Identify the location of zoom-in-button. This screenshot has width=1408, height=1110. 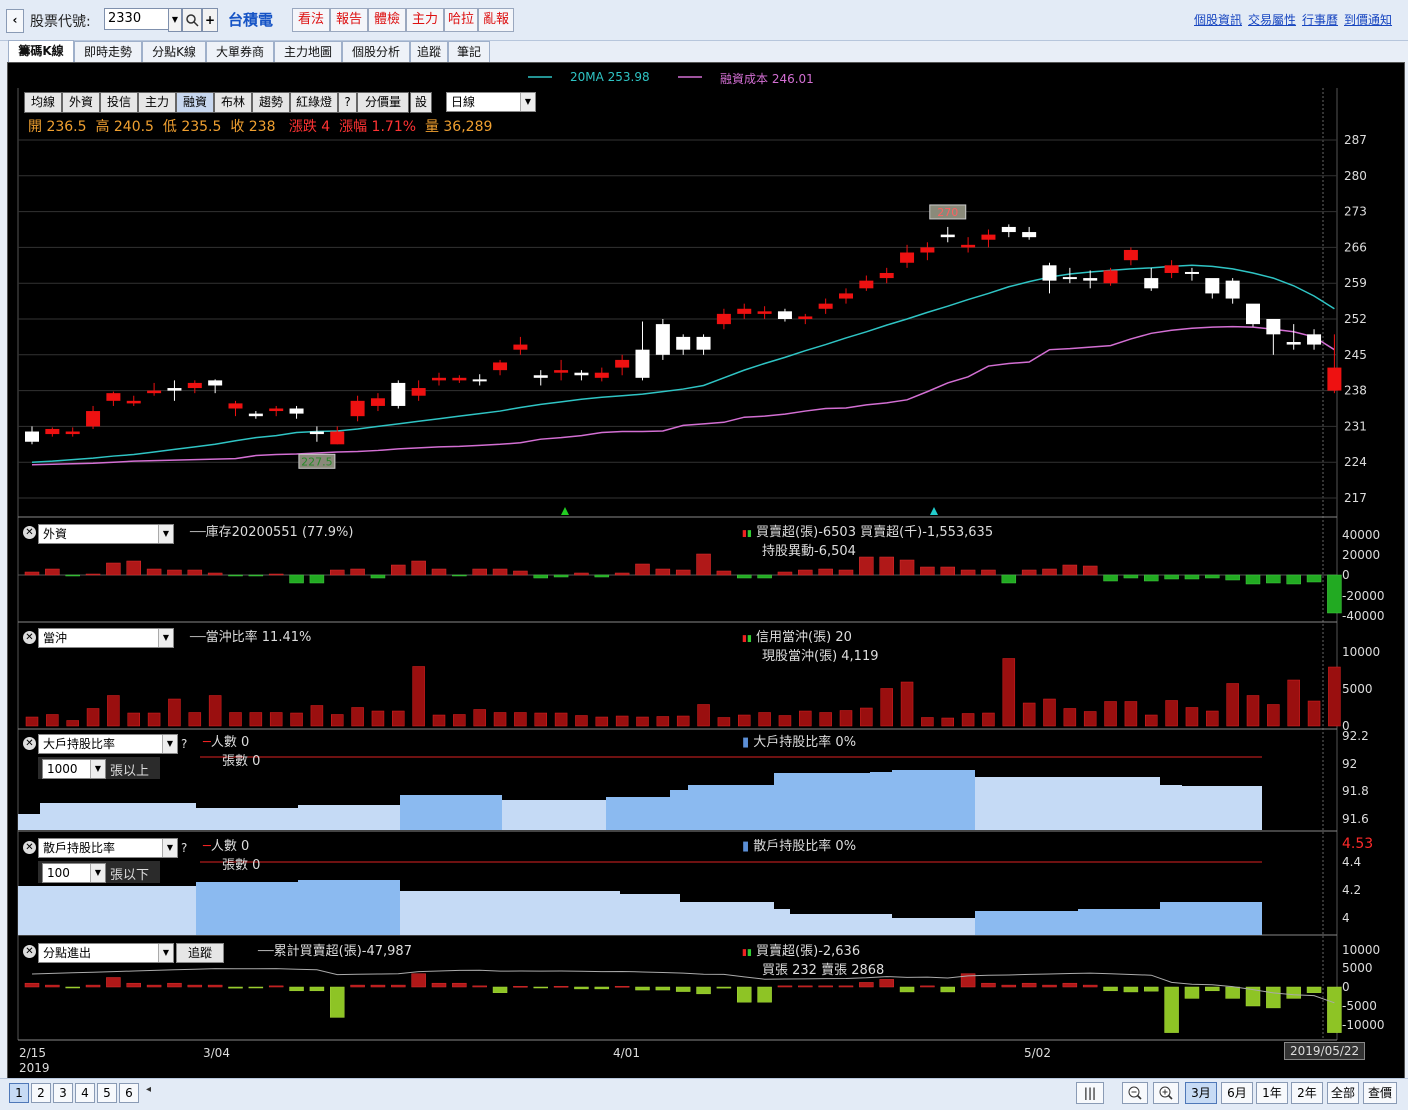
(1166, 1093).